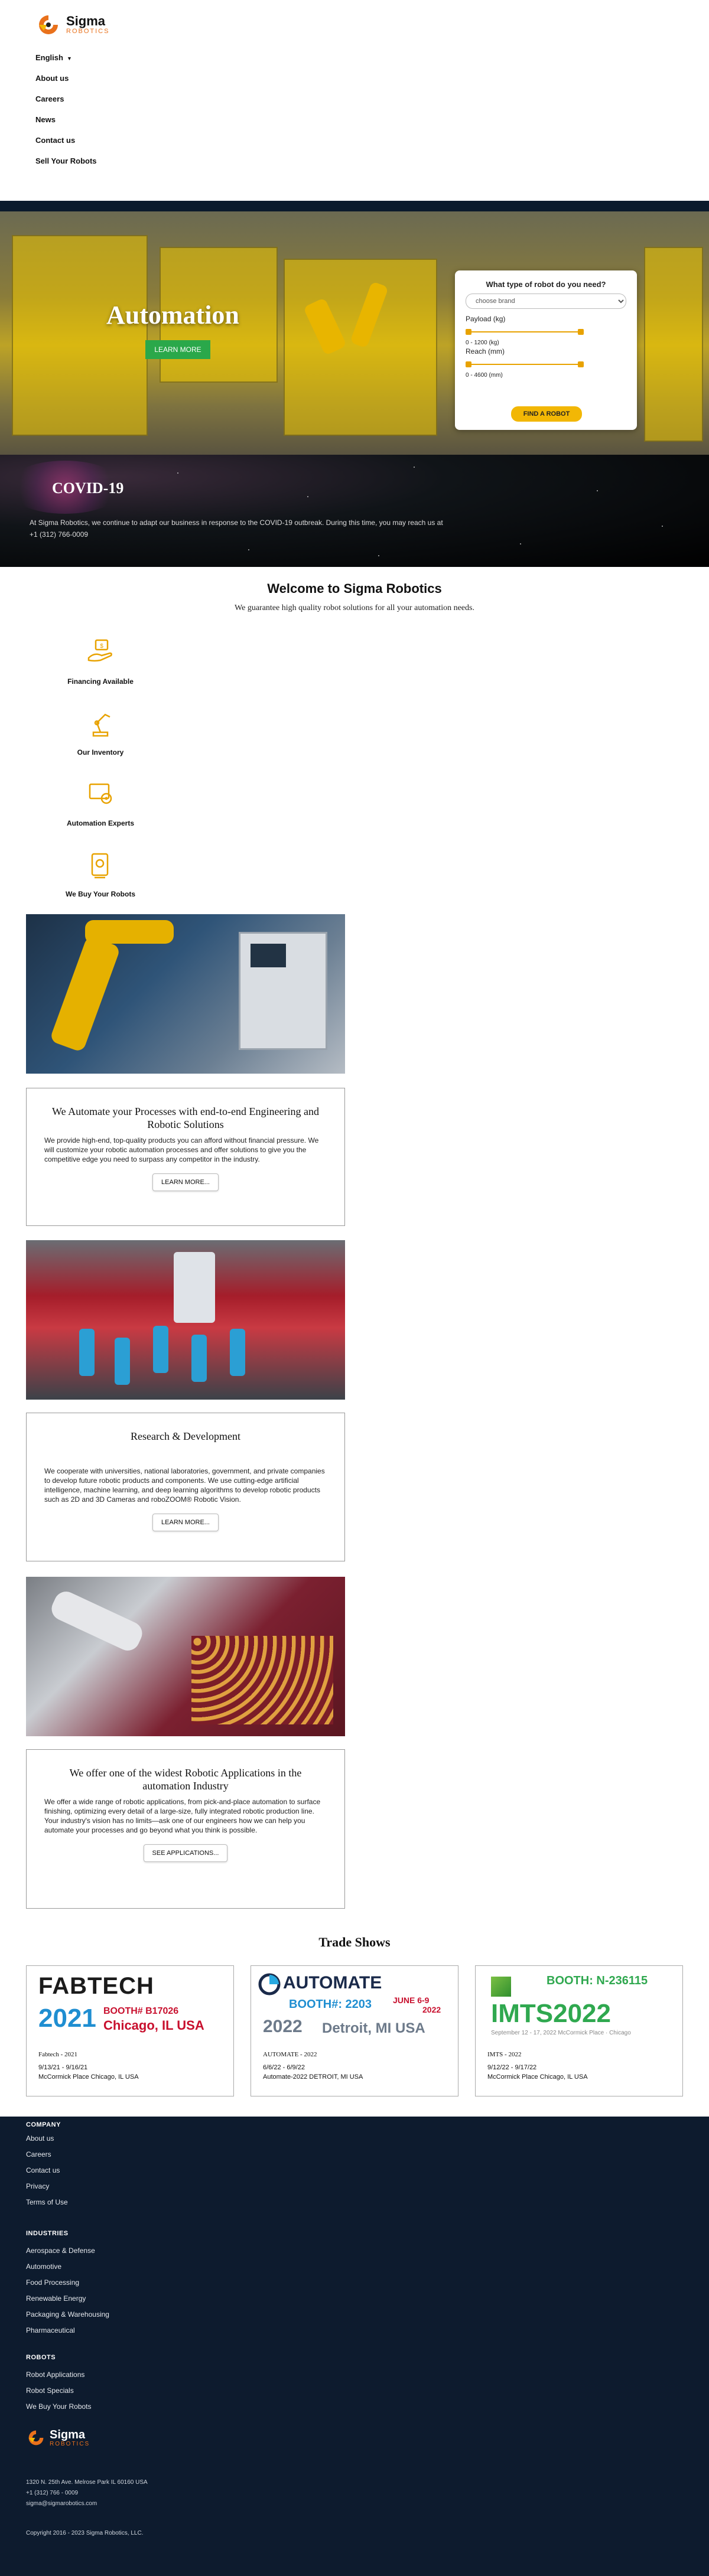  Describe the element at coordinates (52, 2283) in the screenshot. I see `footer-link: Food Processing` at that location.